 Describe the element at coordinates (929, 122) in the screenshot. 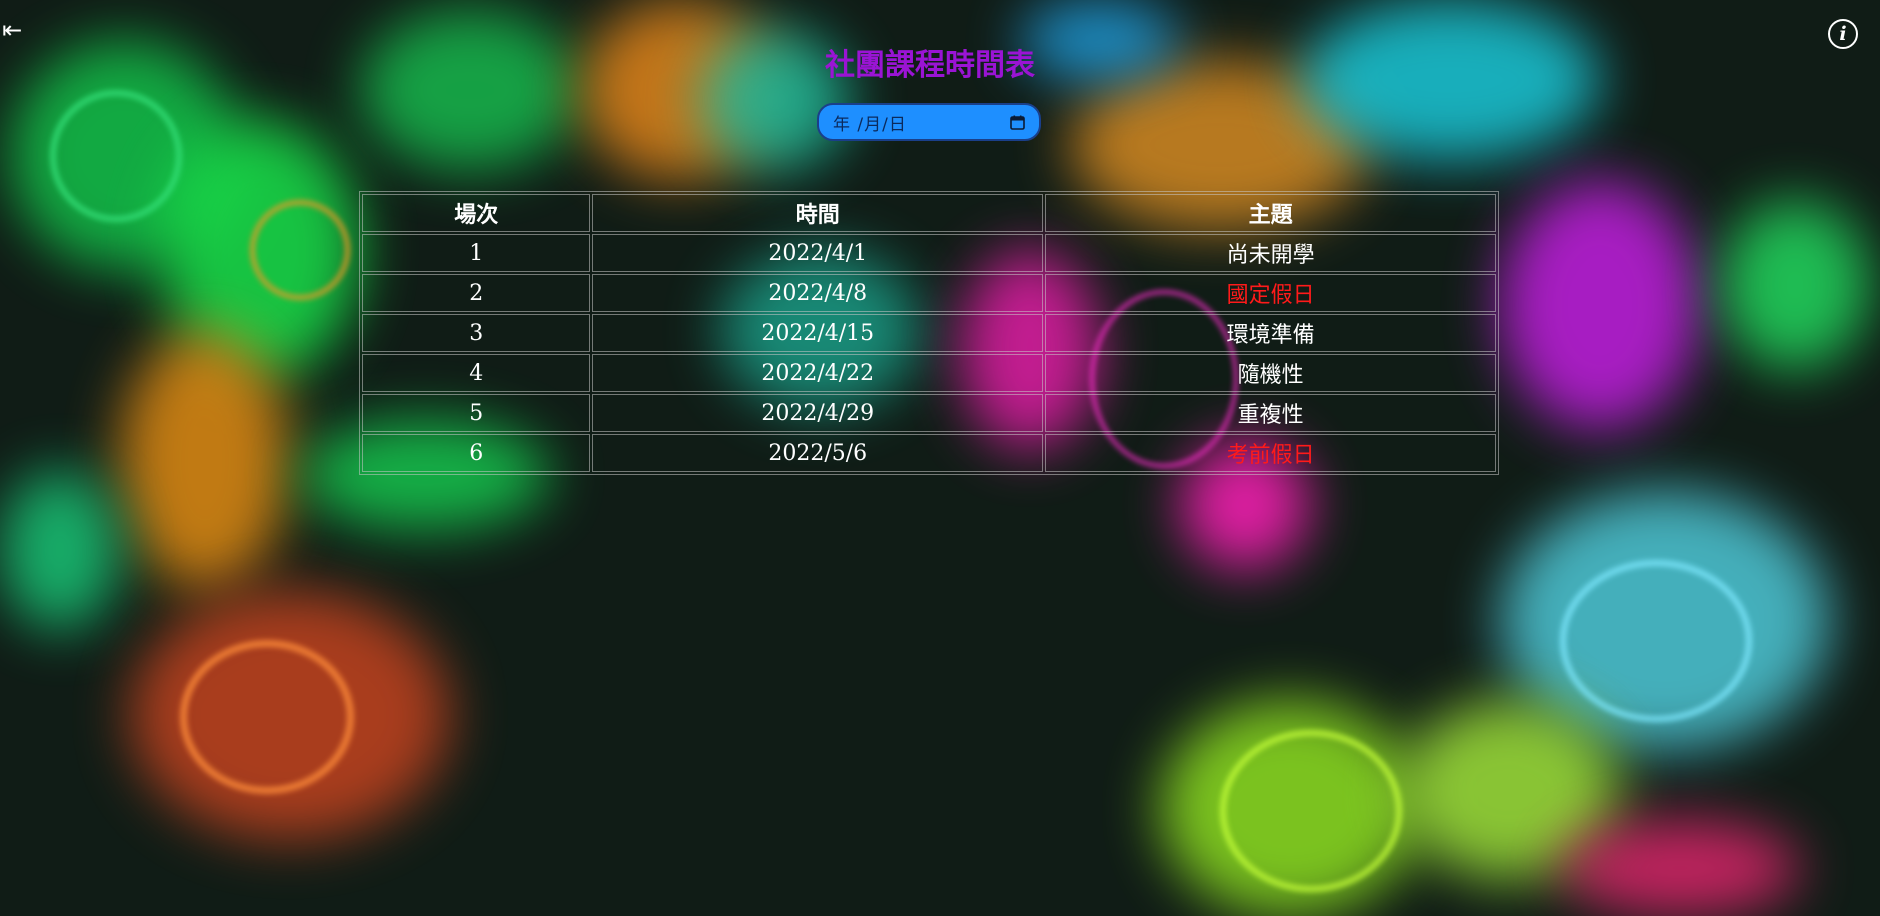

I see `date-picker-input: 年 /月/日` at that location.